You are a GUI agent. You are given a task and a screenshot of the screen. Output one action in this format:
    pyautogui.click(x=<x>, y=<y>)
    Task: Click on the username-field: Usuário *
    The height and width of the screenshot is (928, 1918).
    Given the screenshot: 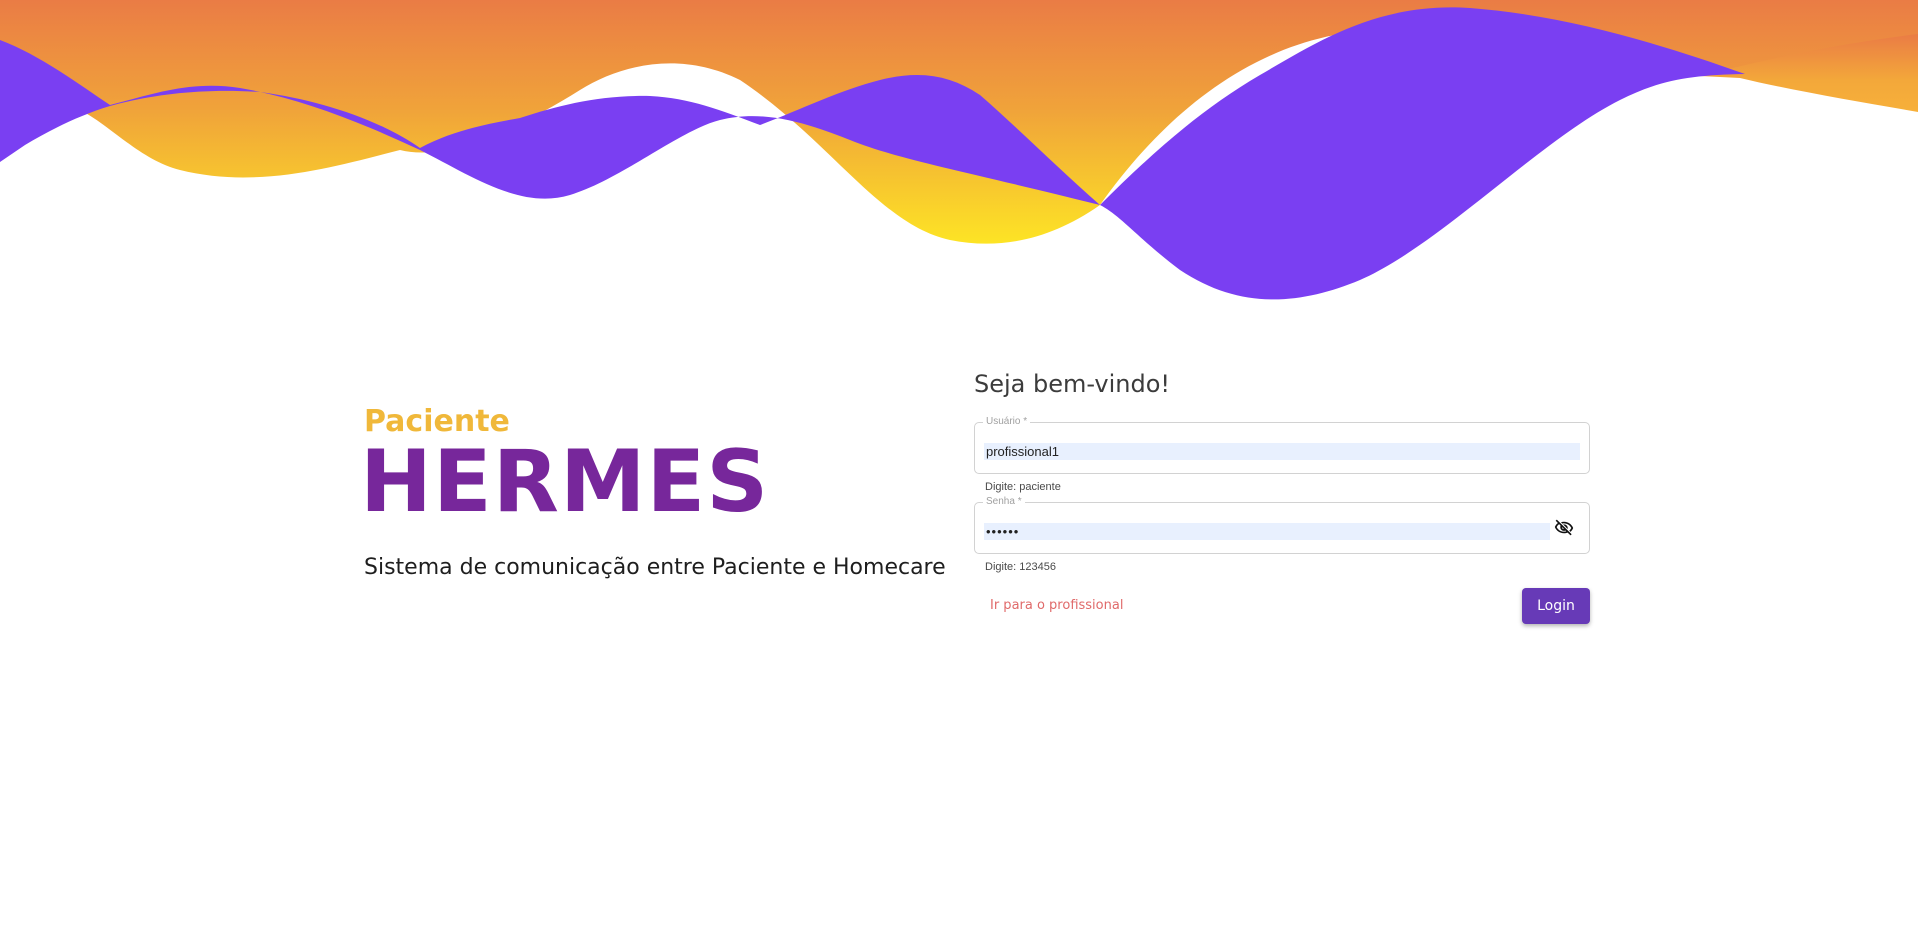 What is the action you would take?
    pyautogui.click(x=1282, y=445)
    